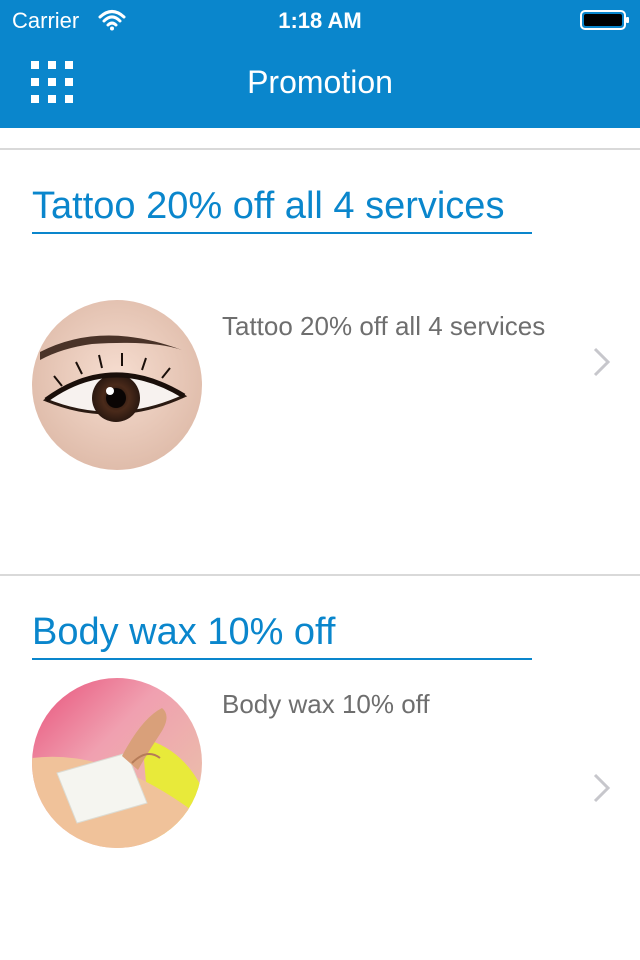 This screenshot has height=960, width=640. Describe the element at coordinates (384, 326) in the screenshot. I see `promotion-description: Tattoo 20% off all 4 services` at that location.